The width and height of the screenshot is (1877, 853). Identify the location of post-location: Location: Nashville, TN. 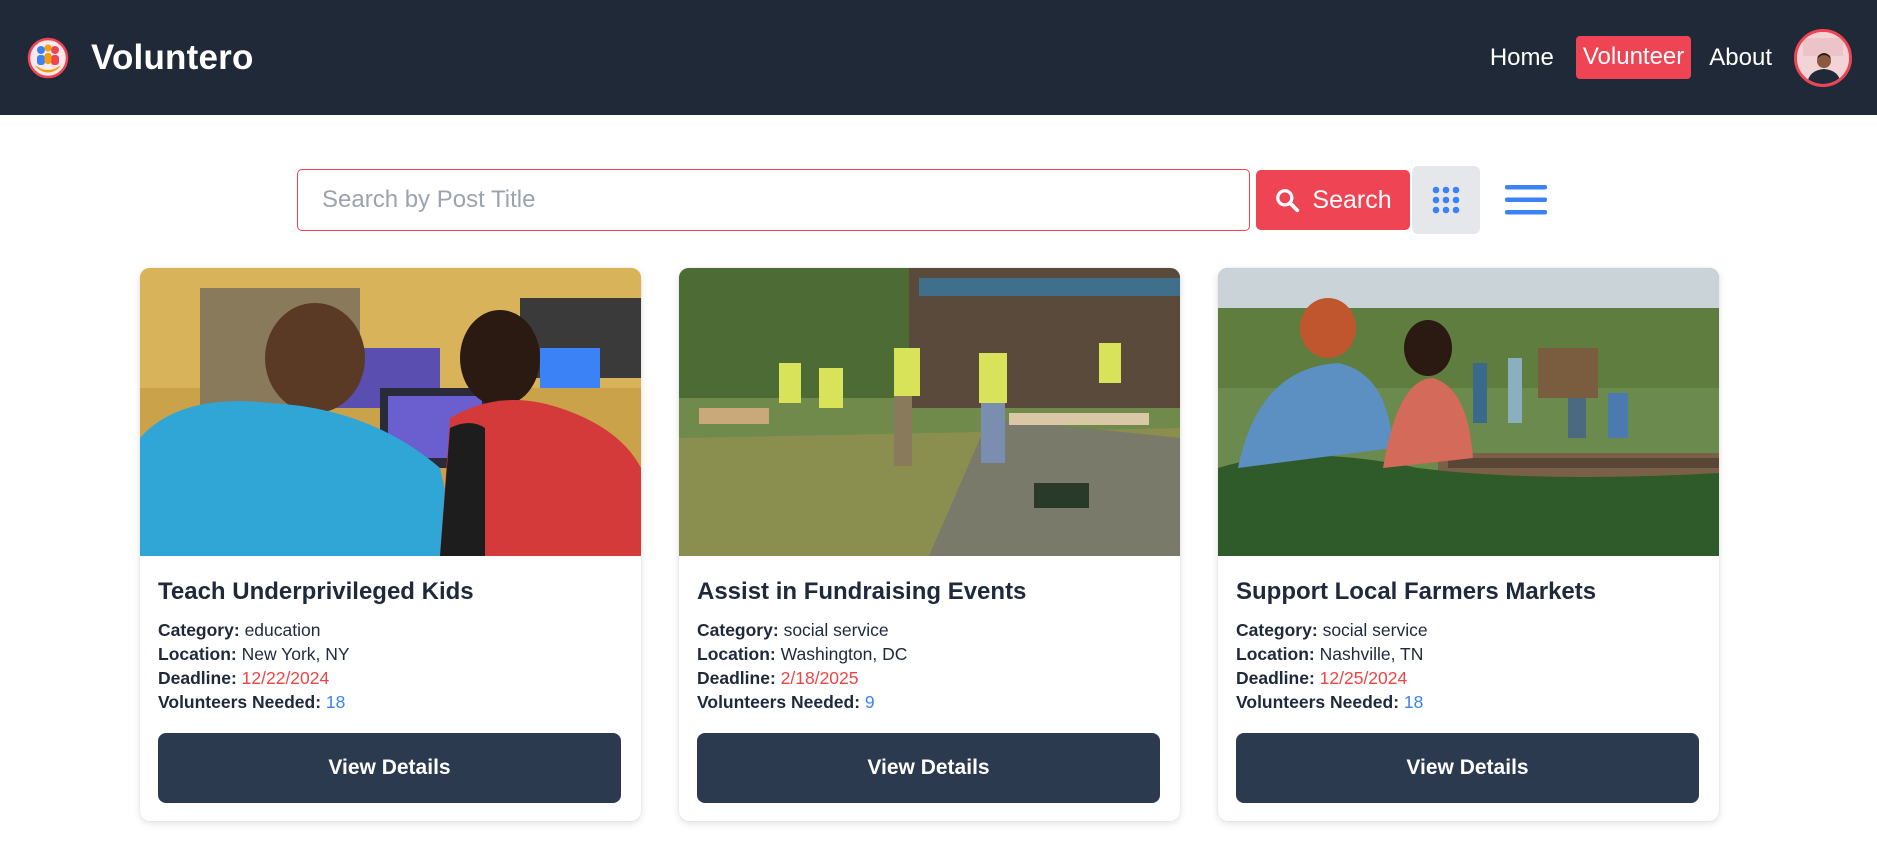
(1330, 654).